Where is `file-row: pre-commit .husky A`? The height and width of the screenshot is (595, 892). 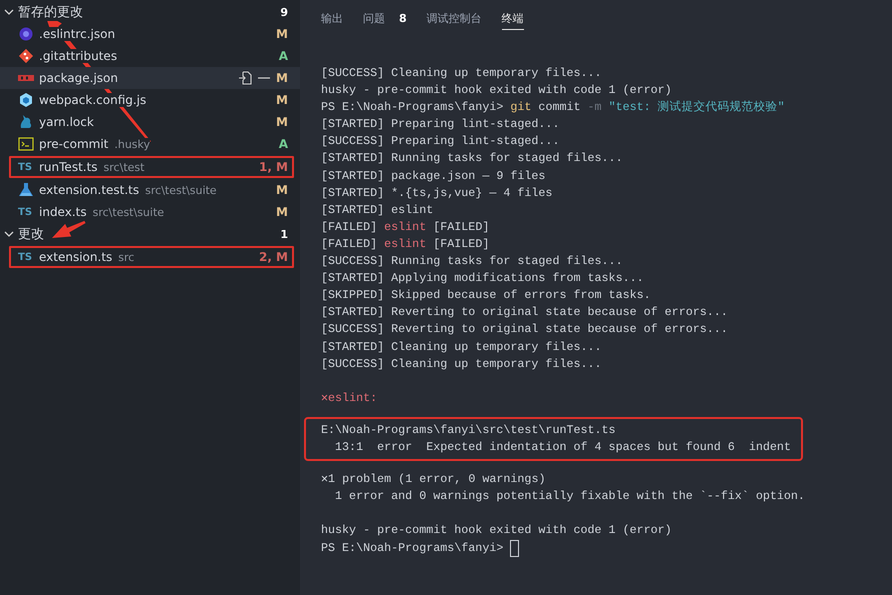 file-row: pre-commit .husky A is located at coordinates (150, 144).